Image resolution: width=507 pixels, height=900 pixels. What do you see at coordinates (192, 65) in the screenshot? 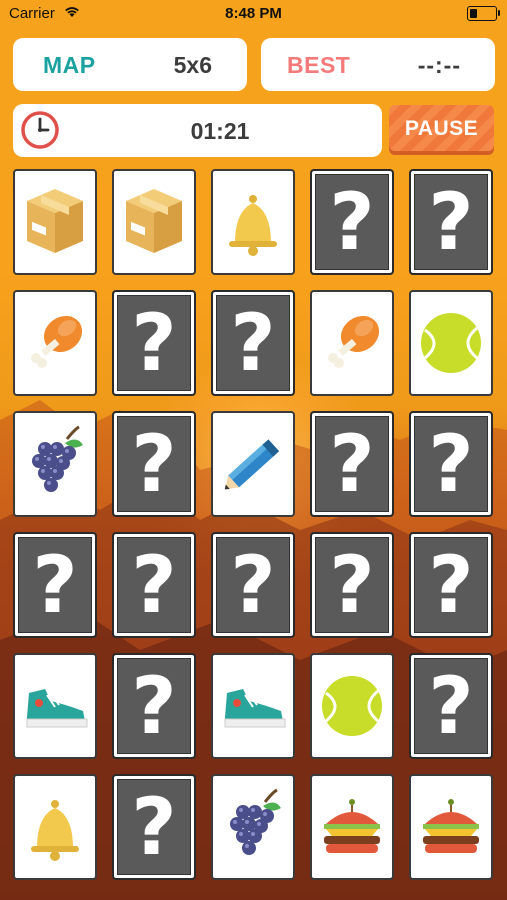
I see `map-value: 5x6` at bounding box center [192, 65].